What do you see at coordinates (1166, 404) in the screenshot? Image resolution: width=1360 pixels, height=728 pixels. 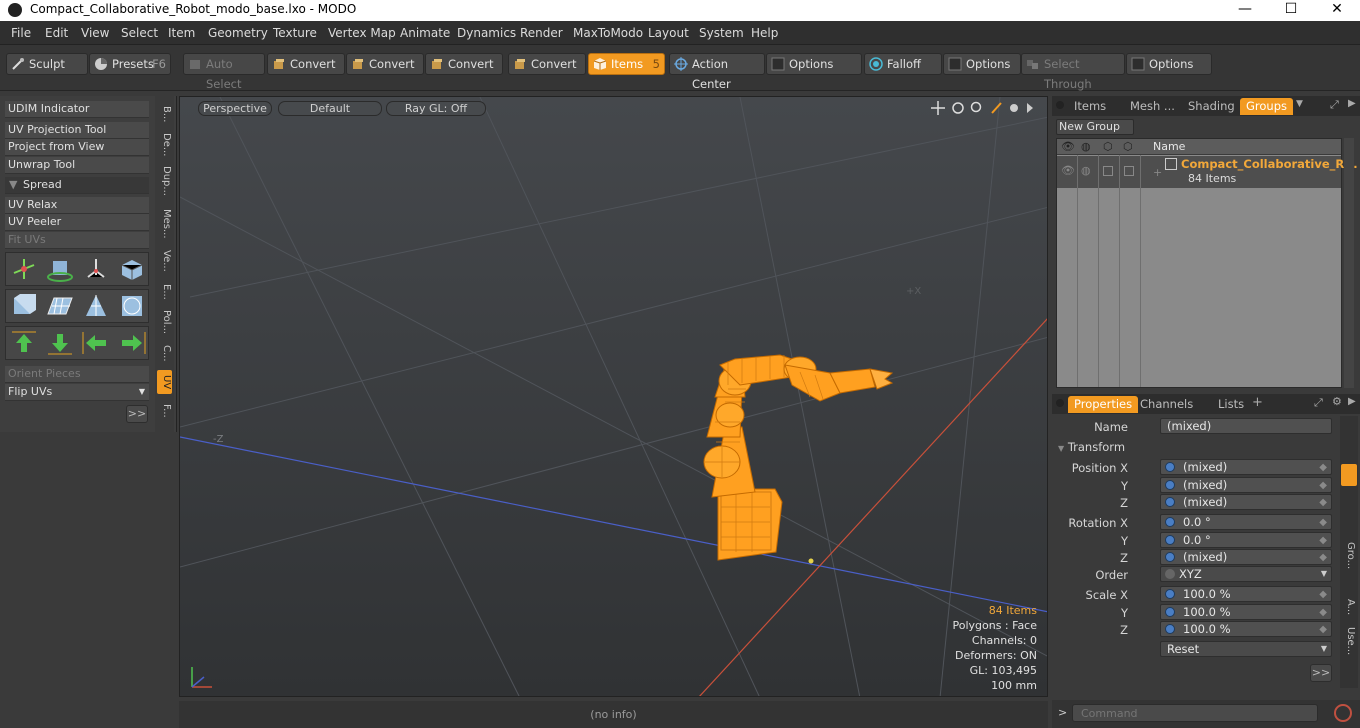 I see `tab-channels: Channels` at bounding box center [1166, 404].